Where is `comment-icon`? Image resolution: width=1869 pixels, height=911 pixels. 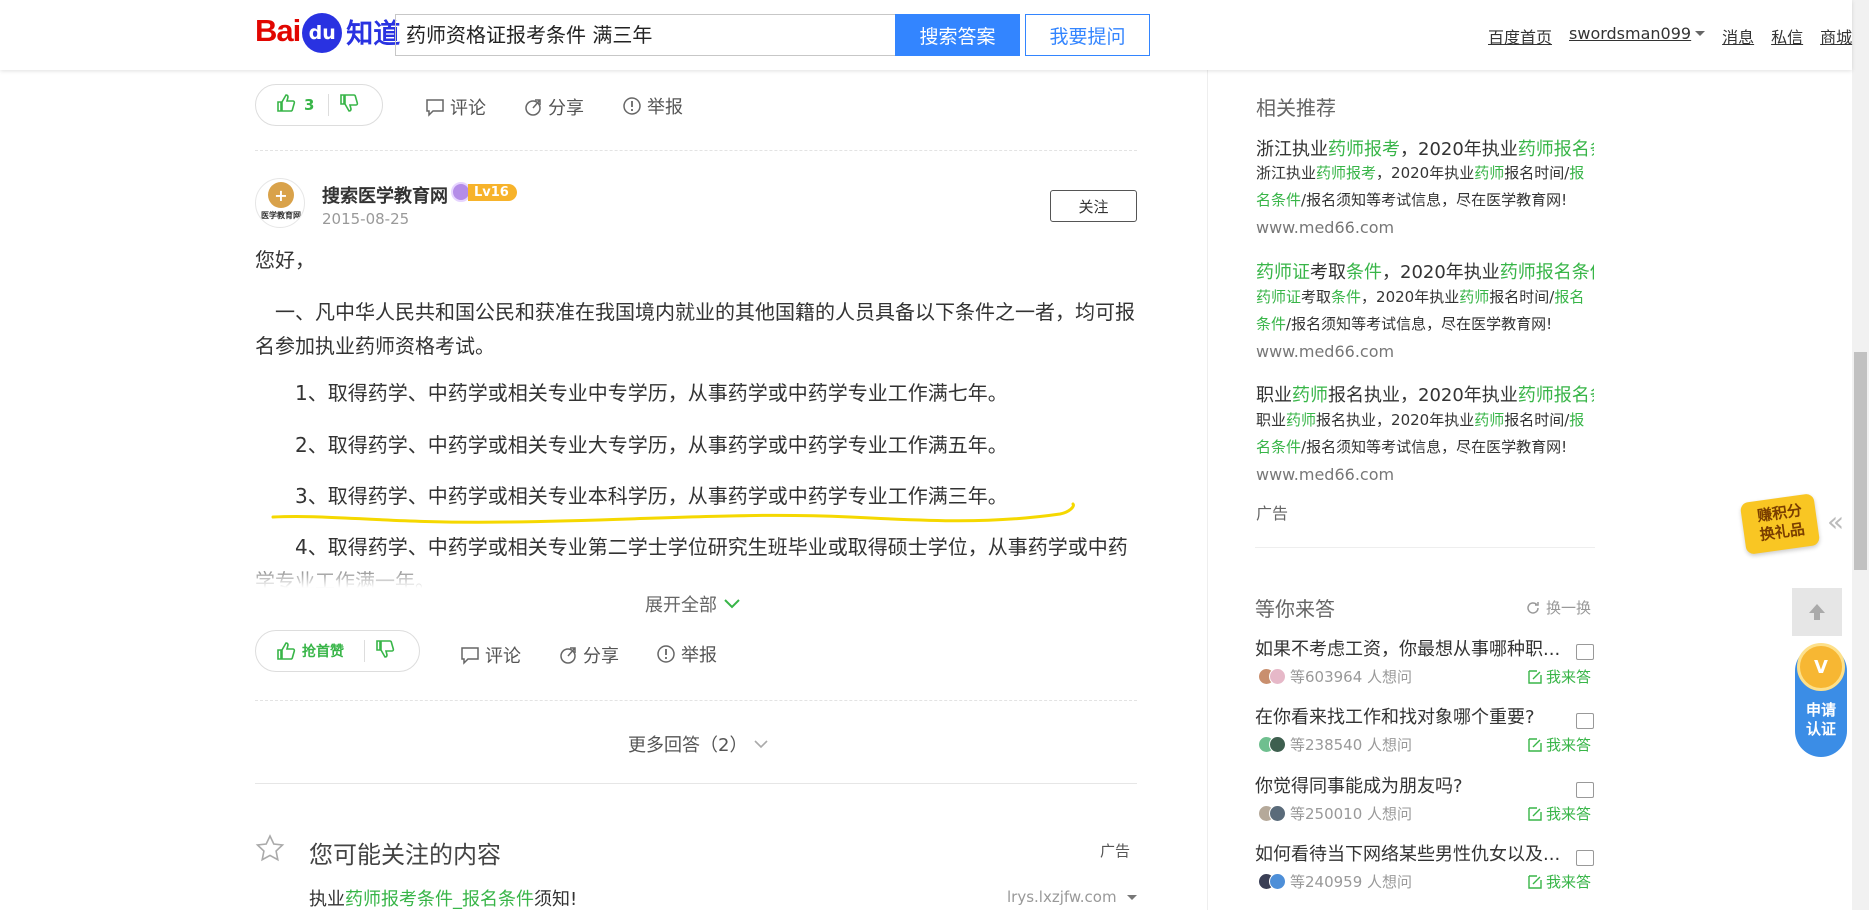
comment-icon is located at coordinates (470, 656).